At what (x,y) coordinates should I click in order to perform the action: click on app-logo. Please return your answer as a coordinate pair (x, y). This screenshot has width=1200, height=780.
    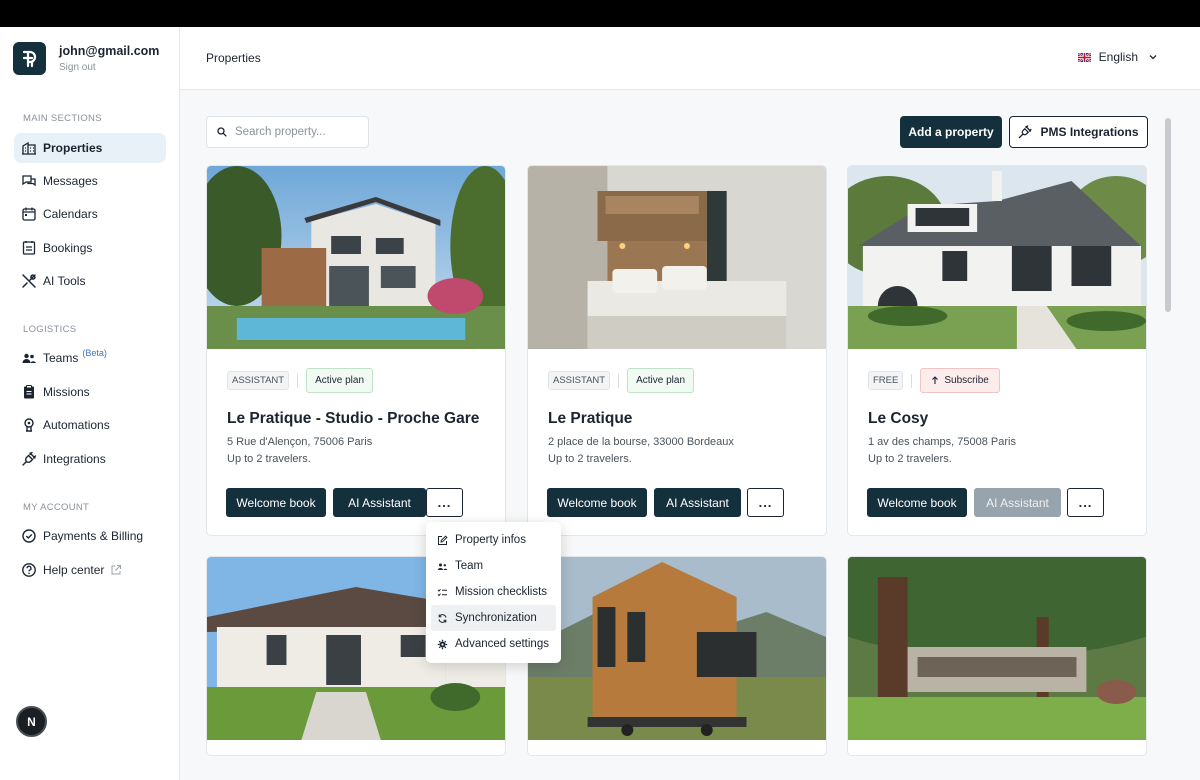
    Looking at the image, I should click on (29, 58).